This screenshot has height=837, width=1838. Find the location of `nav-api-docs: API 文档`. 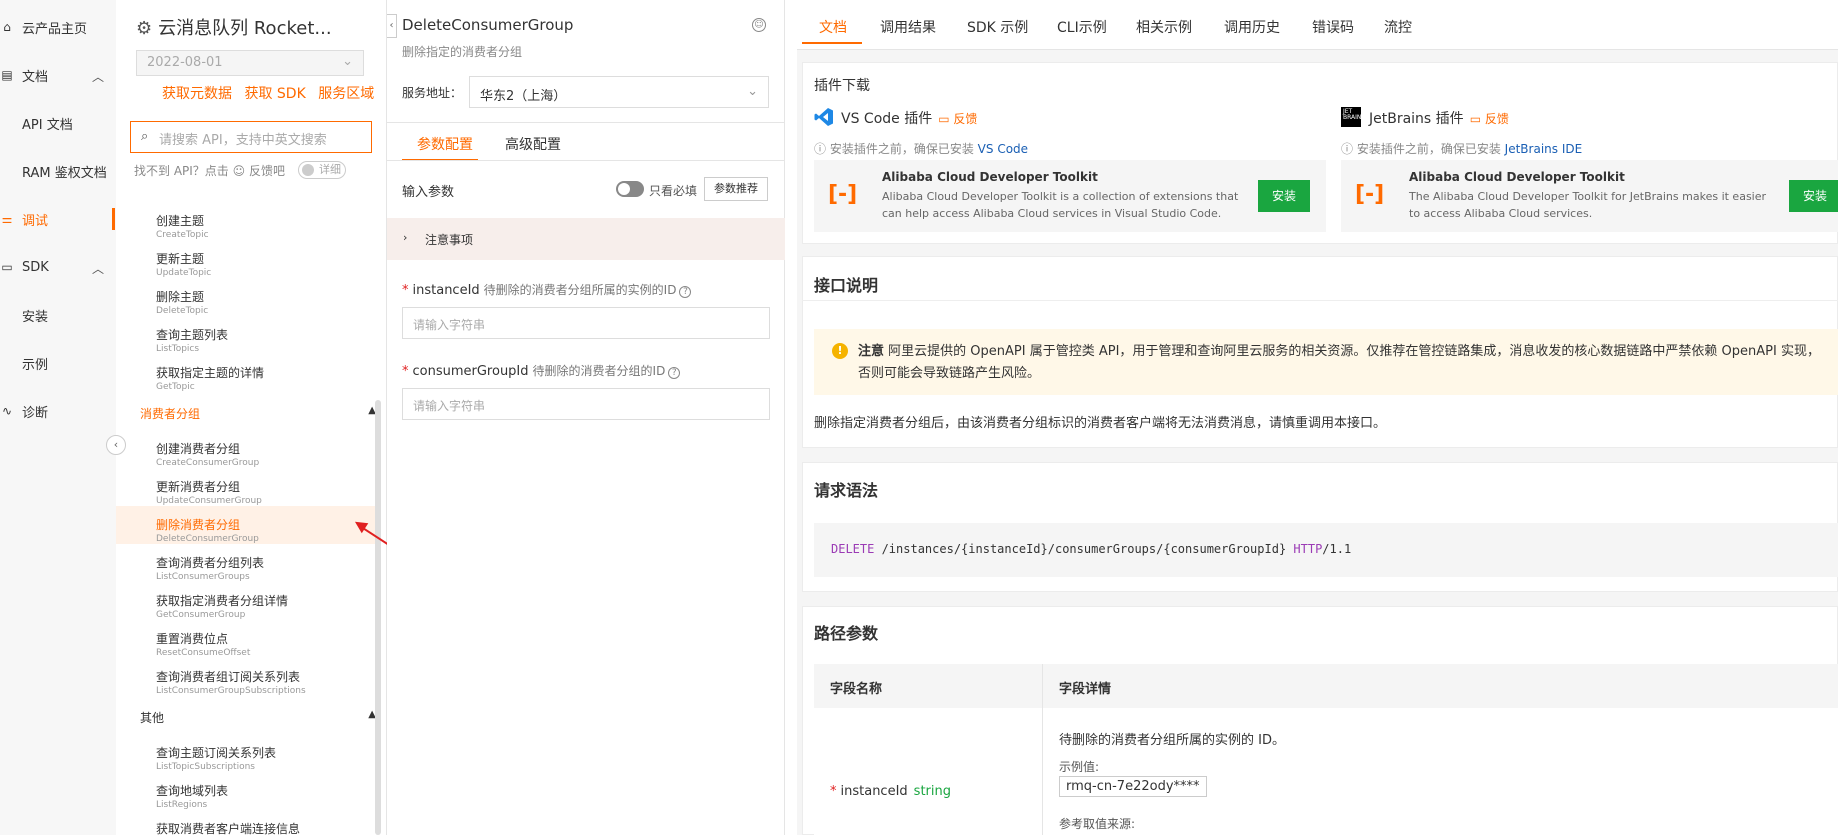

nav-api-docs: API 文档 is located at coordinates (58, 123).